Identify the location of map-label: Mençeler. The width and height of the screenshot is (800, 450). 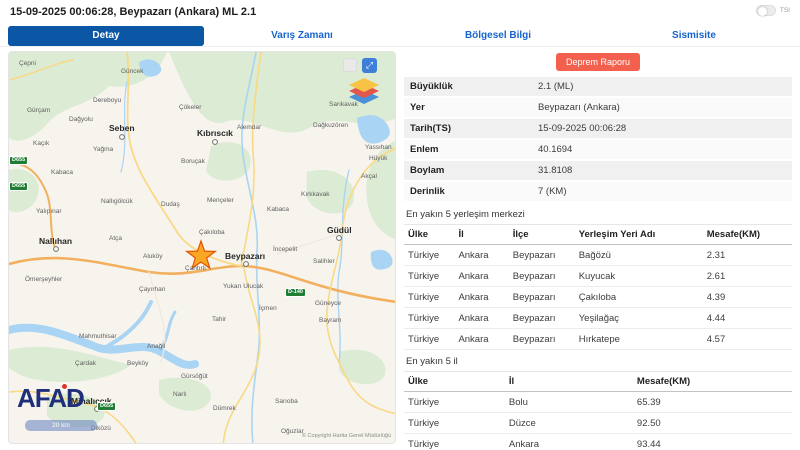
(220, 200).